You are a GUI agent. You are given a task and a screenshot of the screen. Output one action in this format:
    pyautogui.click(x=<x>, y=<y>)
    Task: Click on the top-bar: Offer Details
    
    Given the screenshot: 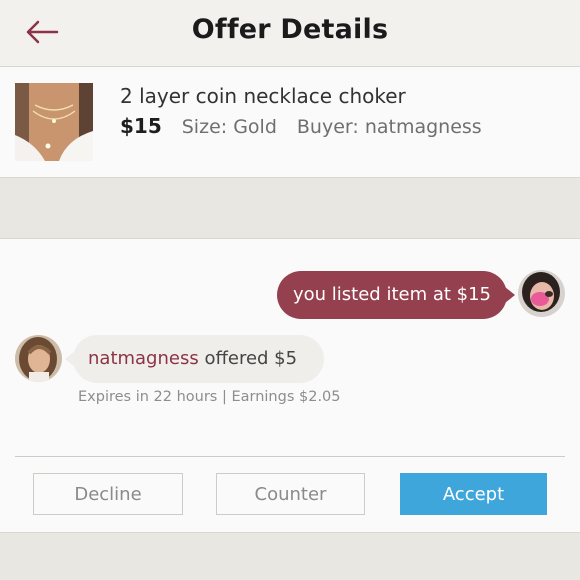 What is the action you would take?
    pyautogui.click(x=290, y=33)
    